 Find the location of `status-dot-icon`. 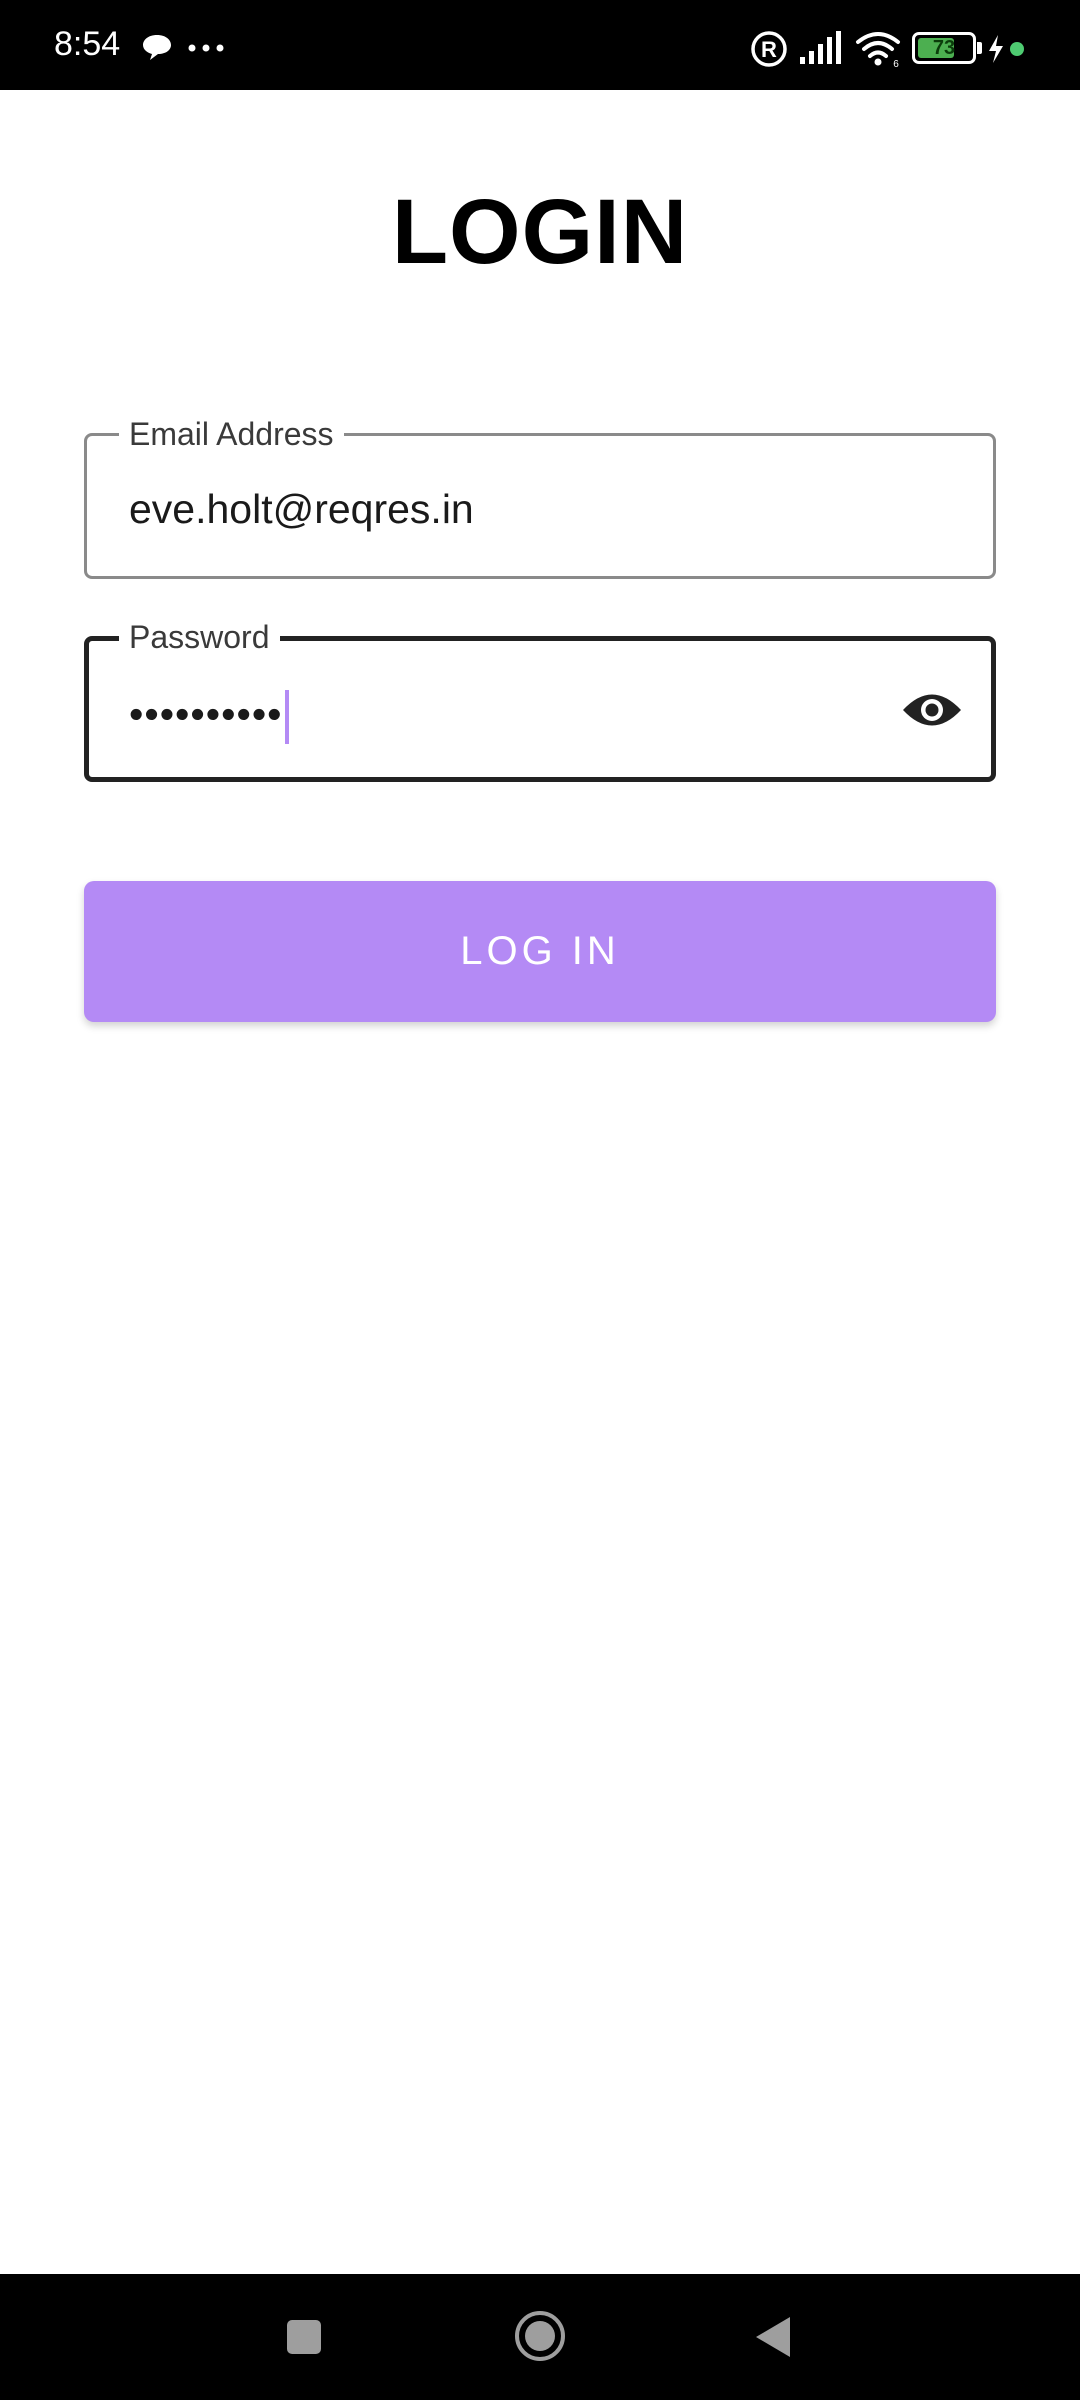

status-dot-icon is located at coordinates (1017, 49).